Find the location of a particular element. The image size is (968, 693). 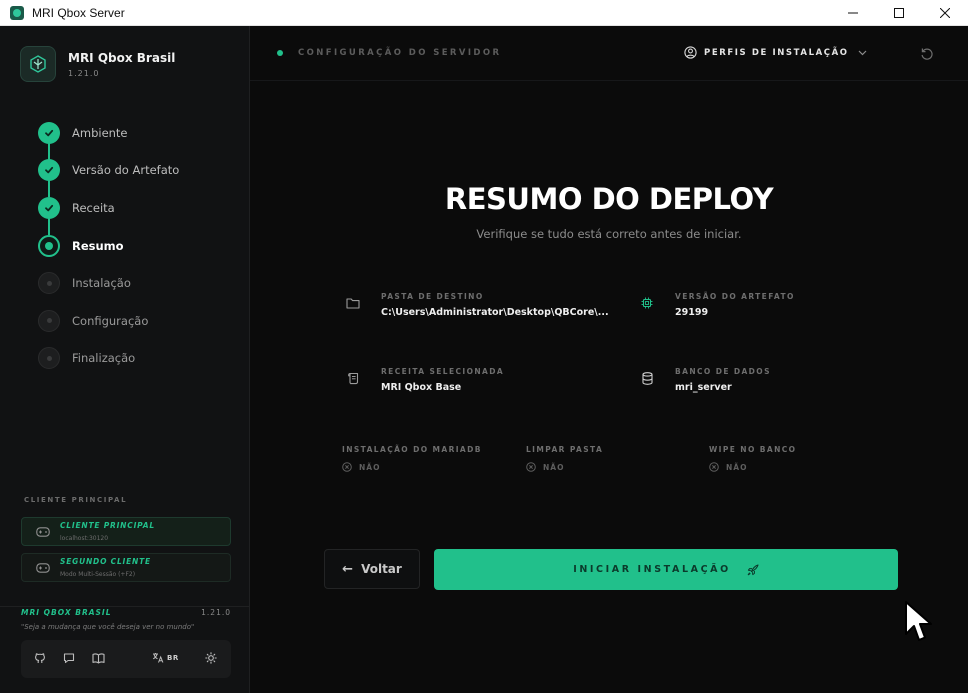

reset-button is located at coordinates (927, 55).